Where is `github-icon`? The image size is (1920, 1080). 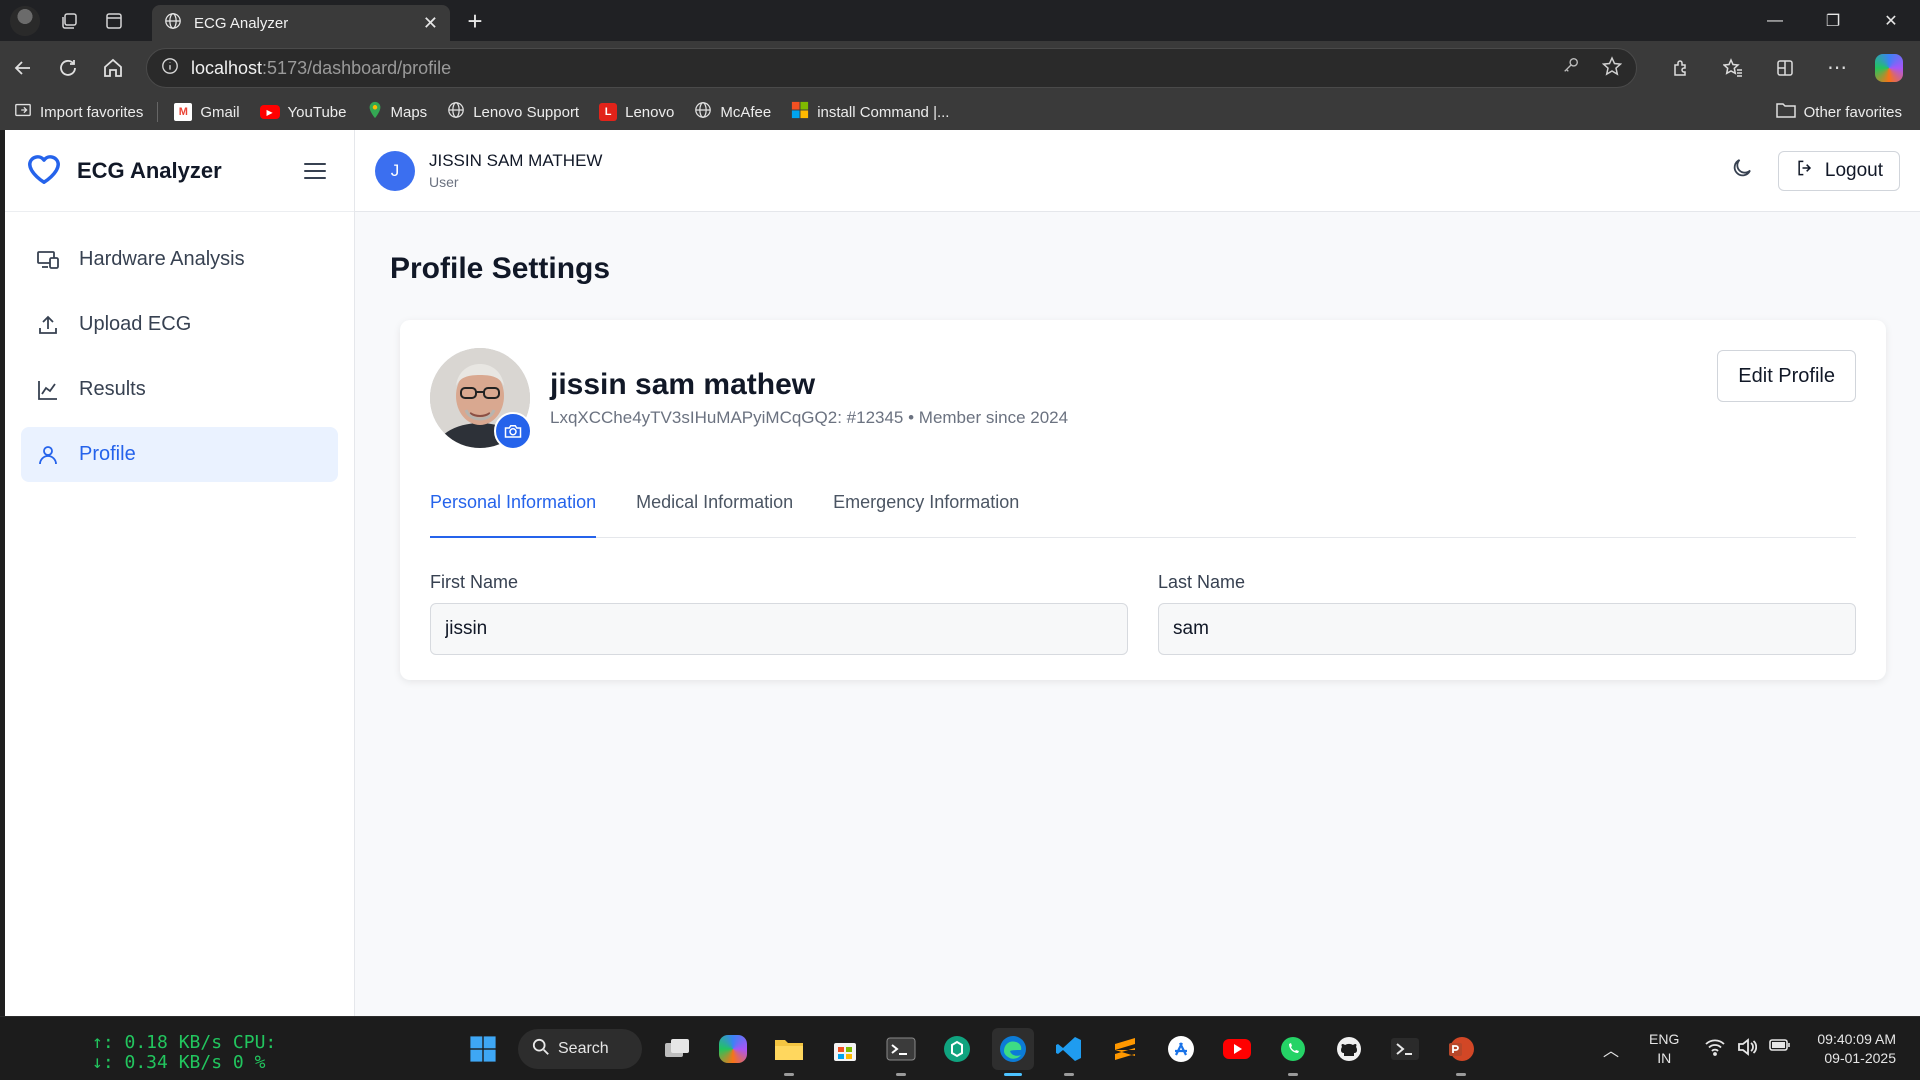 github-icon is located at coordinates (1349, 1049).